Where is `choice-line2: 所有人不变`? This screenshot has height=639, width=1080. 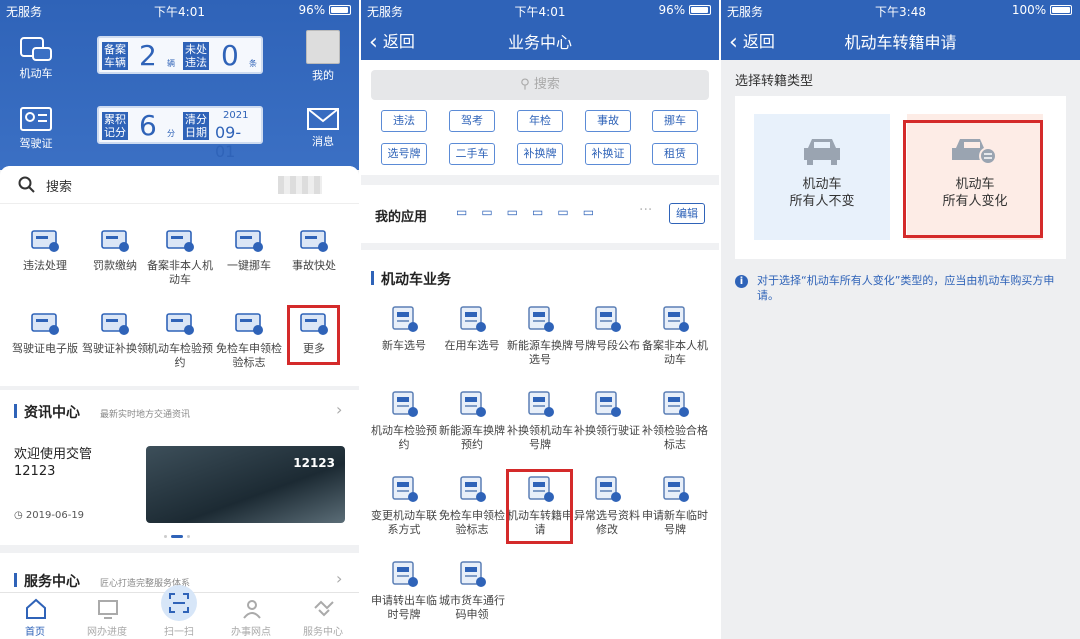
choice-line2: 所有人不变 is located at coordinates (822, 201).